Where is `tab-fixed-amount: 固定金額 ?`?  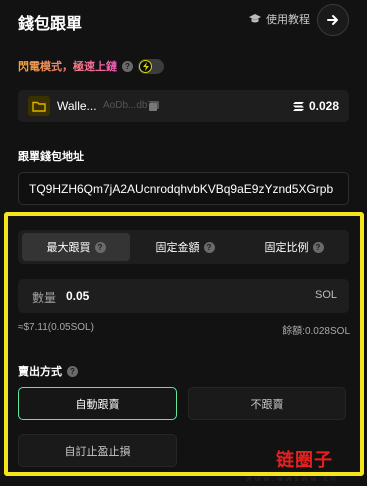 tab-fixed-amount: 固定金額 ? is located at coordinates (185, 247).